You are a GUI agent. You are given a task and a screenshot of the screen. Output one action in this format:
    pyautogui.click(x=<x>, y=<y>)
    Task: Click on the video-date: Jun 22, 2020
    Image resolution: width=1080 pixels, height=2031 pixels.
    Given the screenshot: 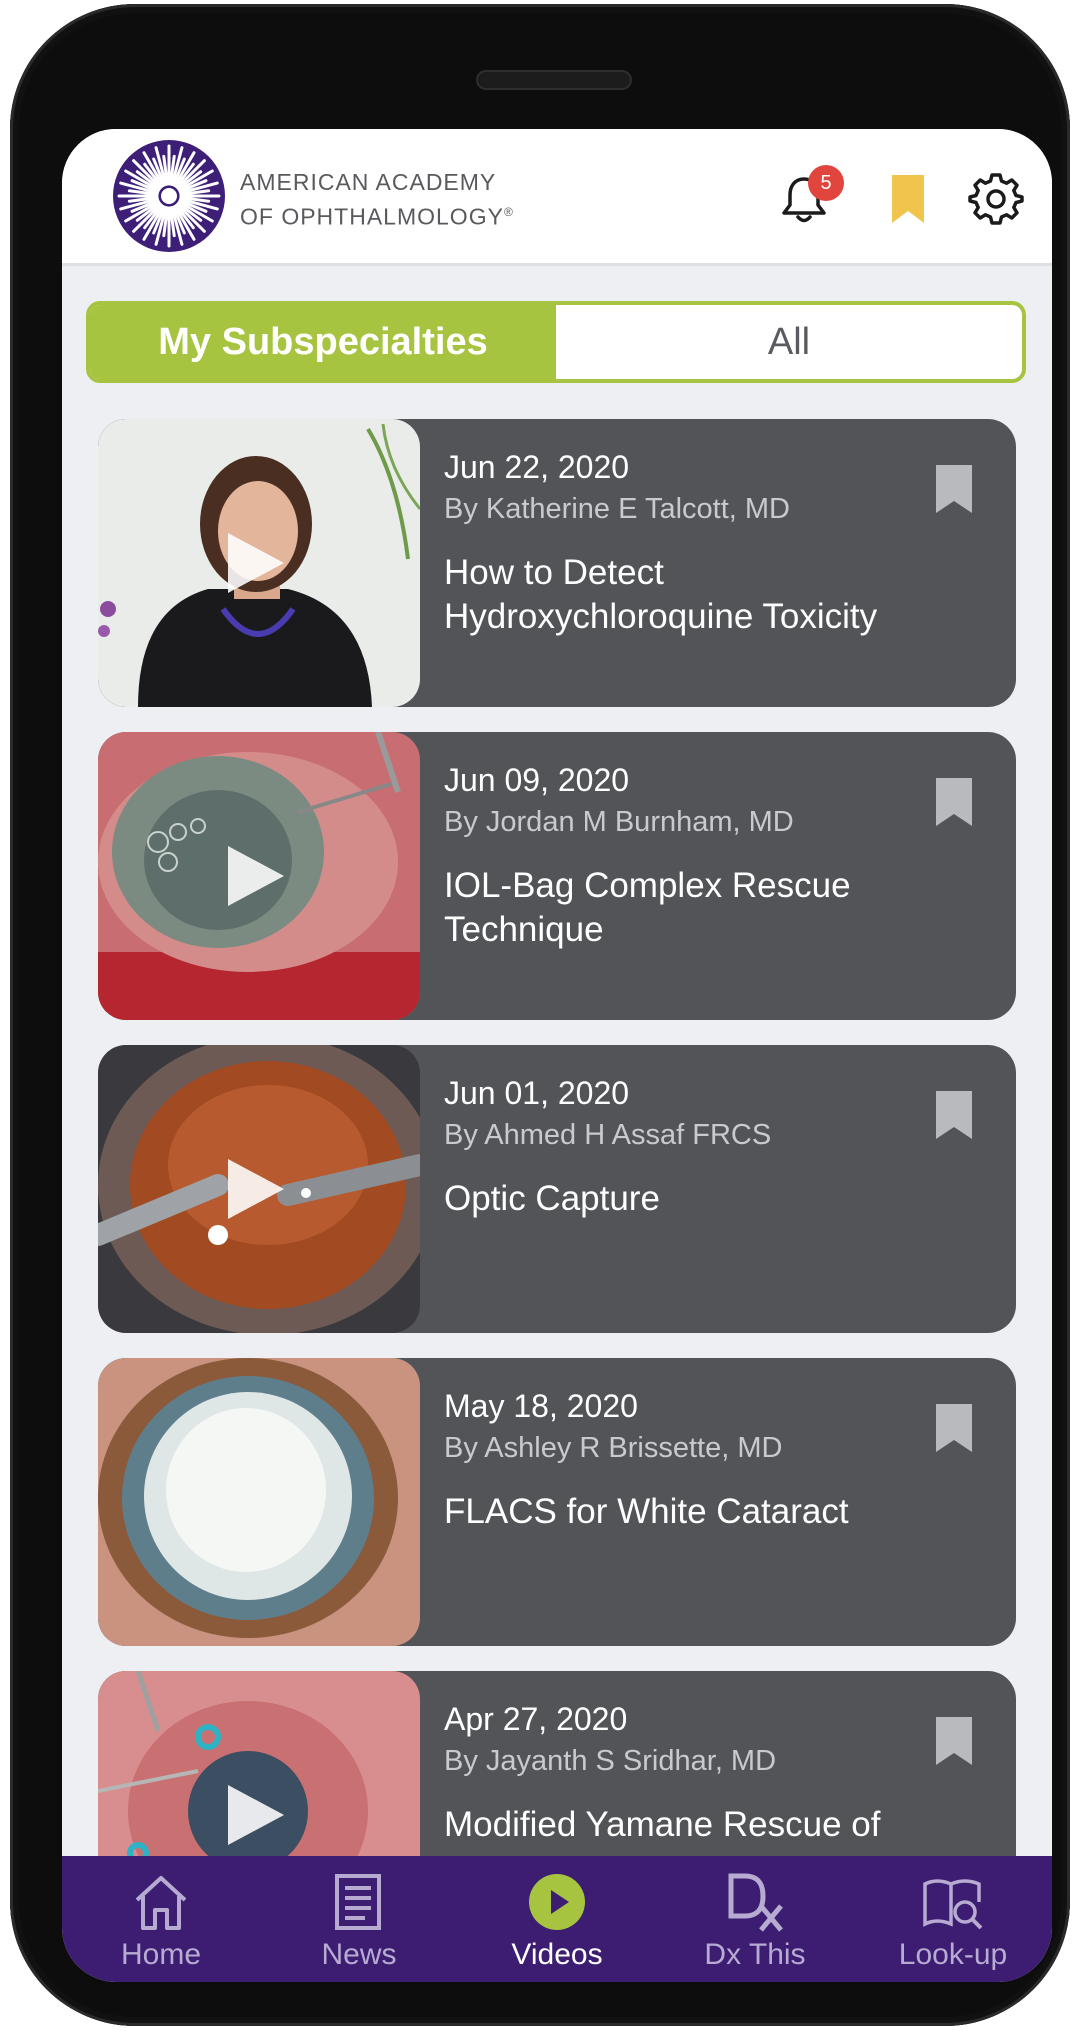 What is the action you would take?
    pyautogui.click(x=537, y=467)
    